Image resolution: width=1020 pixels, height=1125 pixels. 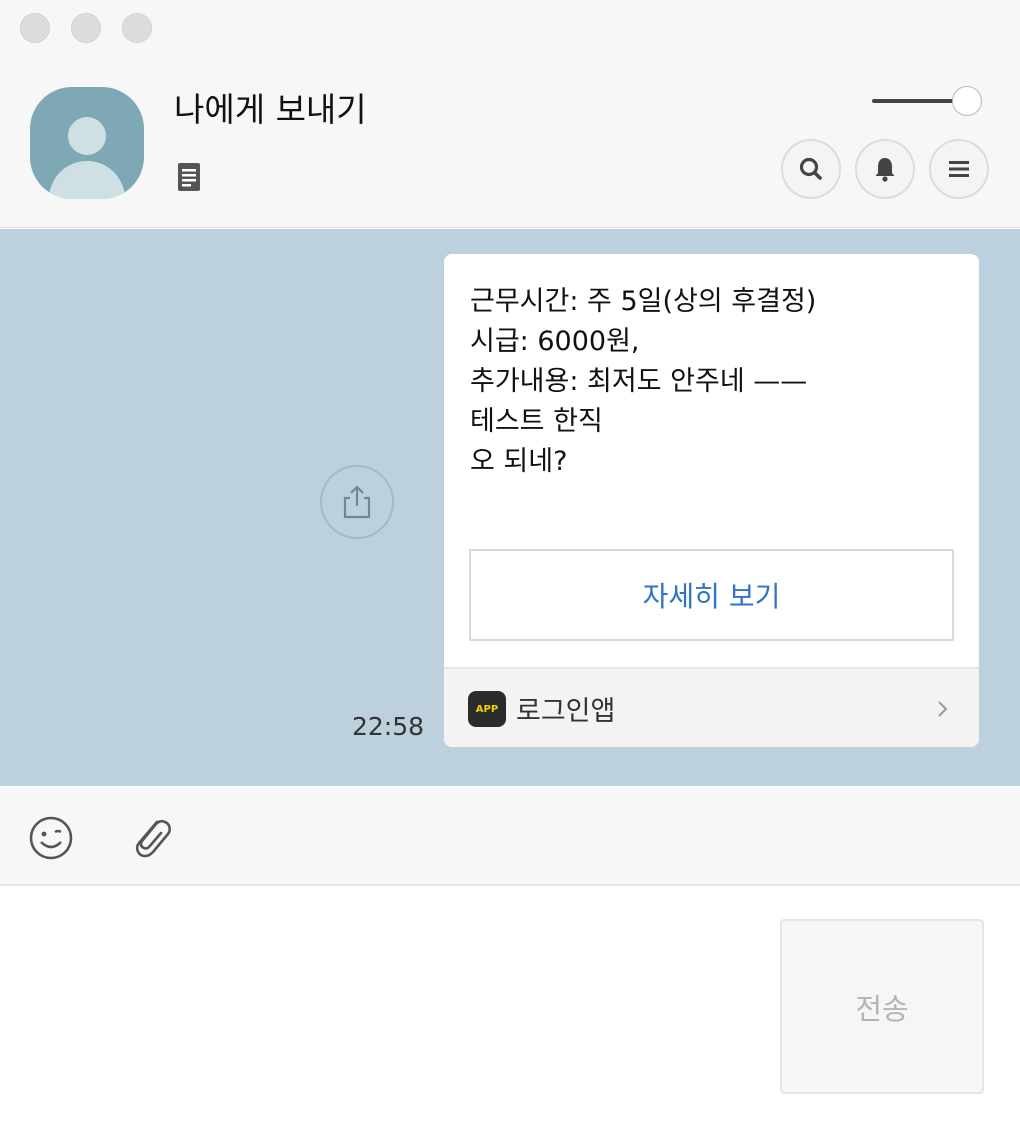 What do you see at coordinates (639, 381) in the screenshot?
I see `message-line: 추가내용: 최저도 안주네 ——` at bounding box center [639, 381].